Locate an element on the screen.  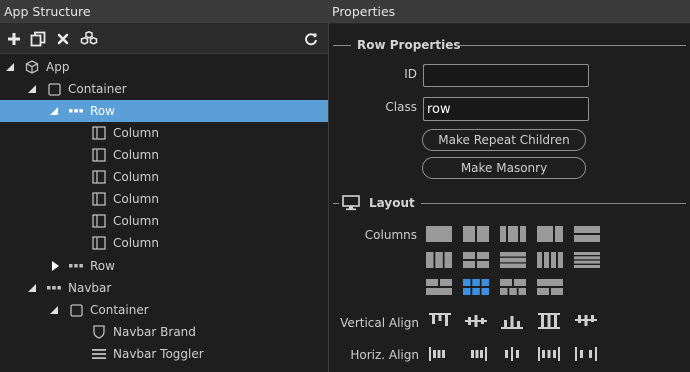
tree-item-row-selected: Row is located at coordinates (164, 111).